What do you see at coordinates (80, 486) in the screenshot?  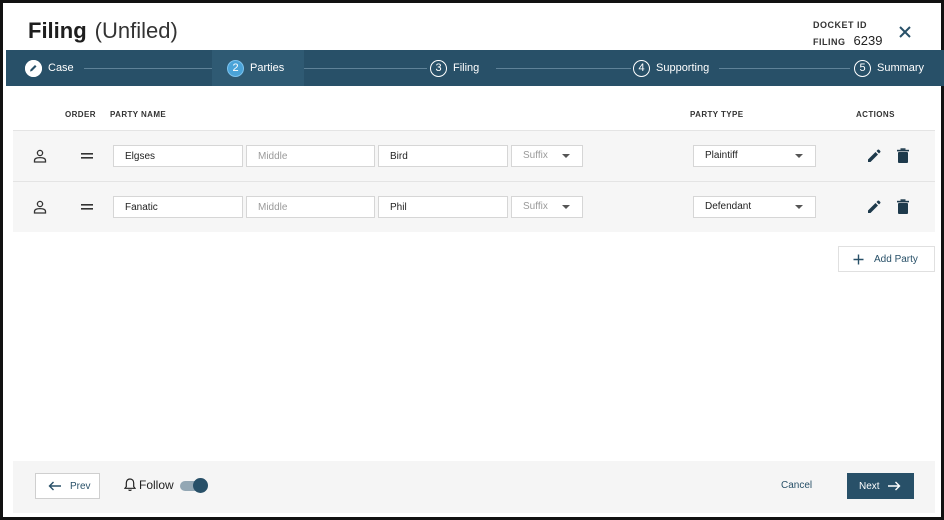 I see `prev-label: Prev` at bounding box center [80, 486].